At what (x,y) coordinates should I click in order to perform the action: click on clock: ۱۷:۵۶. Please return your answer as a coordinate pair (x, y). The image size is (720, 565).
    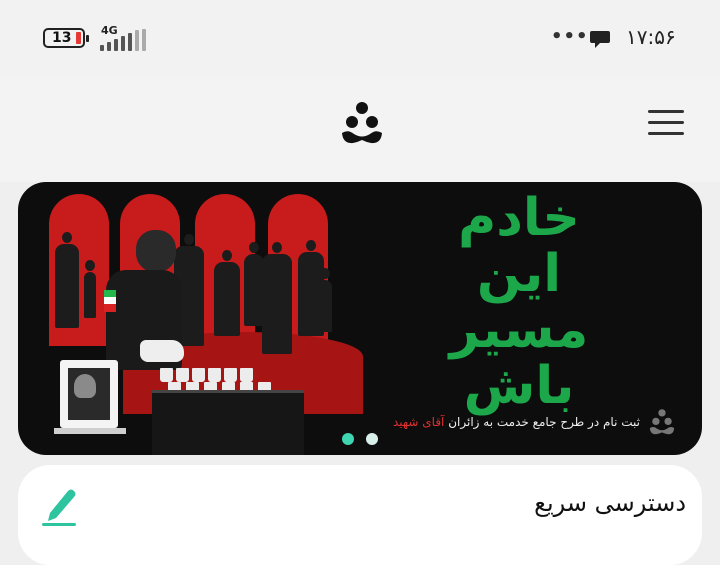
    Looking at the image, I should click on (651, 37).